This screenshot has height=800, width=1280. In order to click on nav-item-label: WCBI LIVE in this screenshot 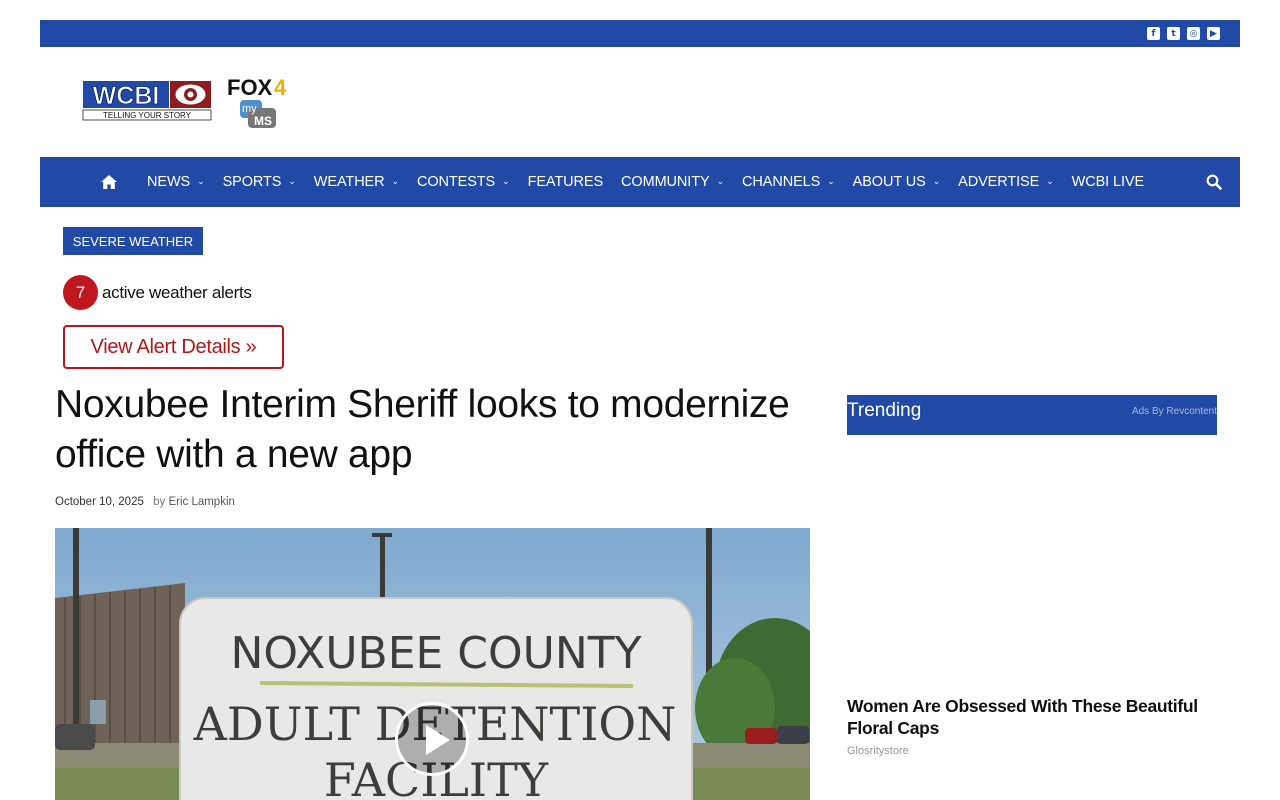, I will do `click(1108, 182)`.